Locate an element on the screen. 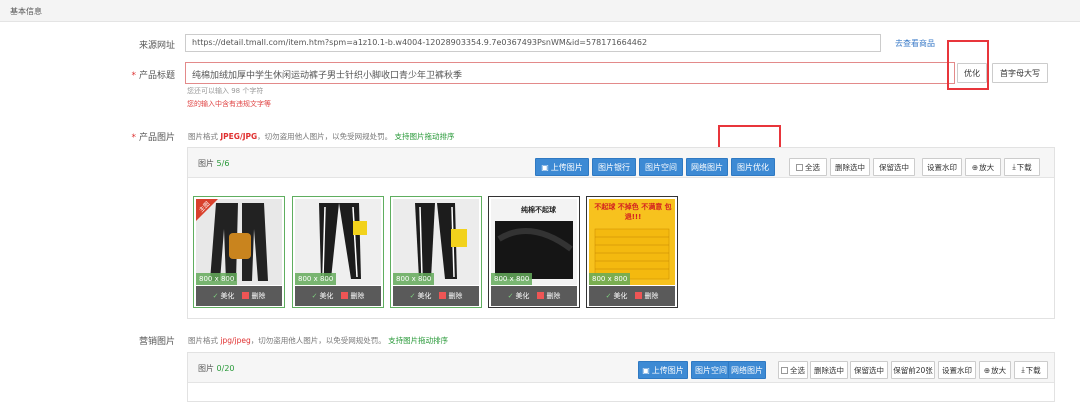 This screenshot has height=406, width=1080. highlight-box-optimize is located at coordinates (968, 65).